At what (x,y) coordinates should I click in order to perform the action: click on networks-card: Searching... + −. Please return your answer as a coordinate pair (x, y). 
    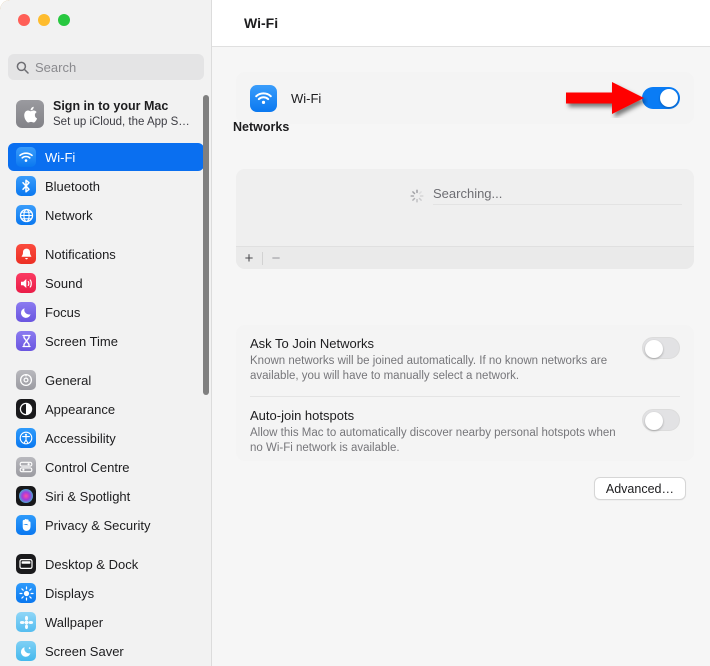
    Looking at the image, I should click on (465, 219).